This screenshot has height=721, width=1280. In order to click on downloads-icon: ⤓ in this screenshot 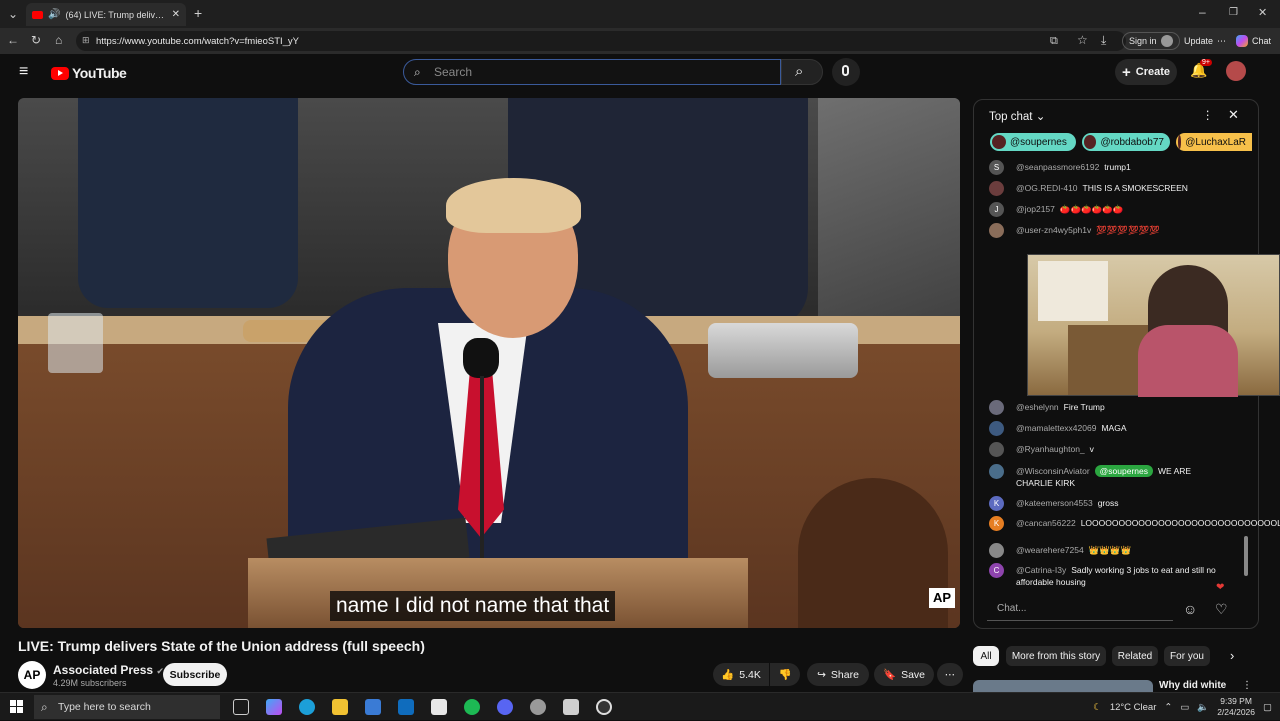, I will do `click(1103, 40)`.